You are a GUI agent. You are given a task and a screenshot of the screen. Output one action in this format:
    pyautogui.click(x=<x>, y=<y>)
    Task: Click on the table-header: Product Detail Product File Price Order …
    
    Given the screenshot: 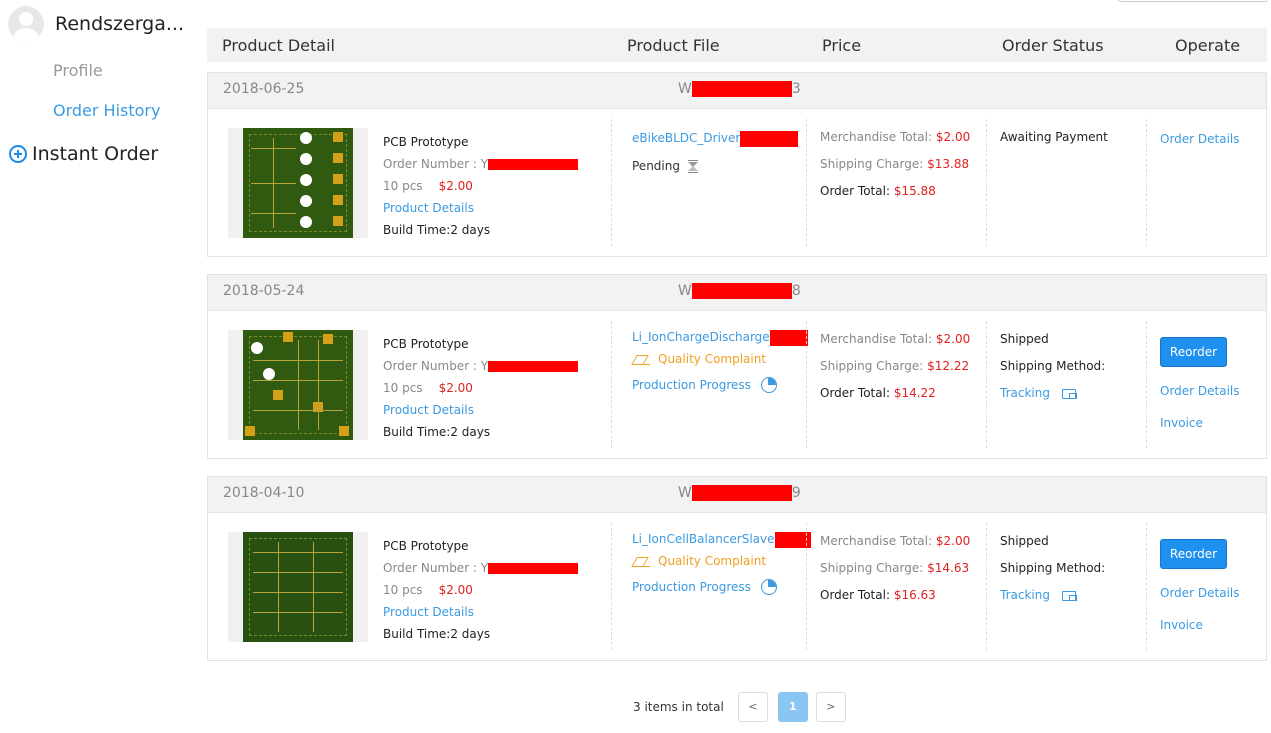 What is the action you would take?
    pyautogui.click(x=737, y=45)
    